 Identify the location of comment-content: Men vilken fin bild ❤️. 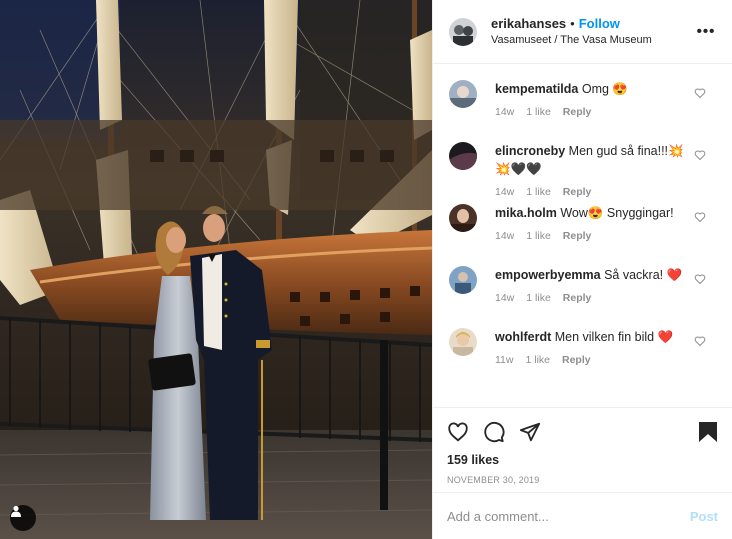
(614, 337).